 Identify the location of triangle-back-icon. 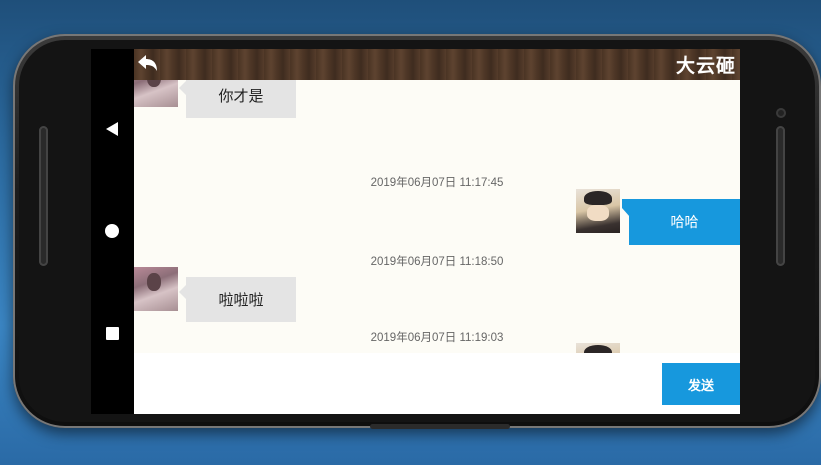
(112, 129).